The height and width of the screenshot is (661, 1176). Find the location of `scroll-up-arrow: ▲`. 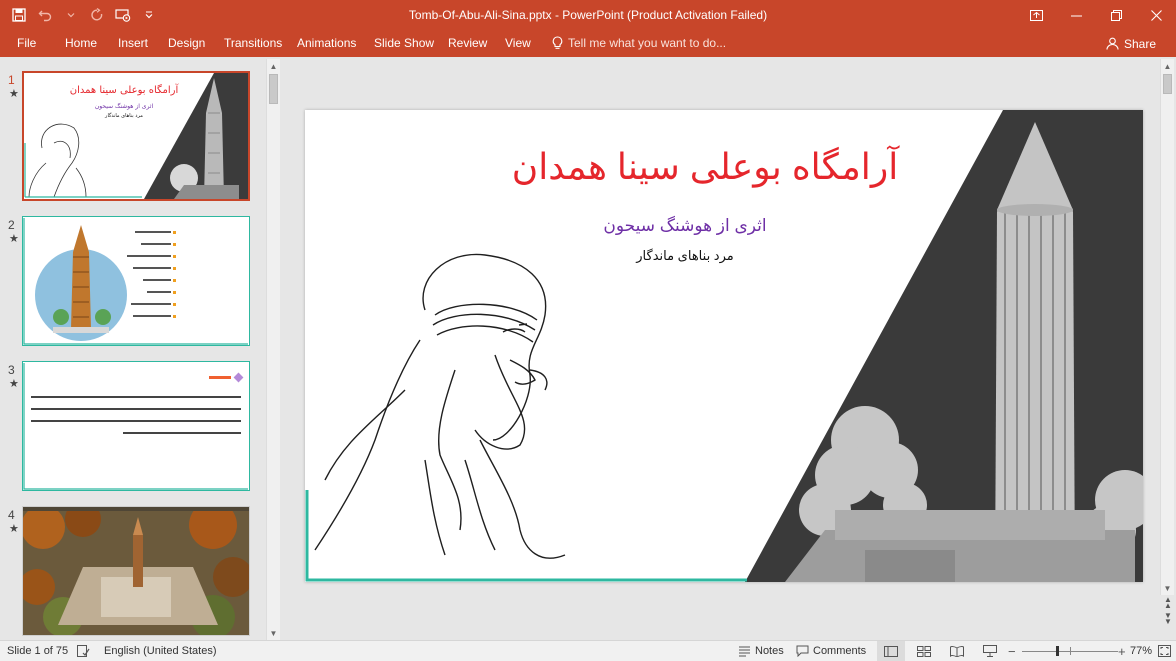

scroll-up-arrow: ▲ is located at coordinates (273, 66).